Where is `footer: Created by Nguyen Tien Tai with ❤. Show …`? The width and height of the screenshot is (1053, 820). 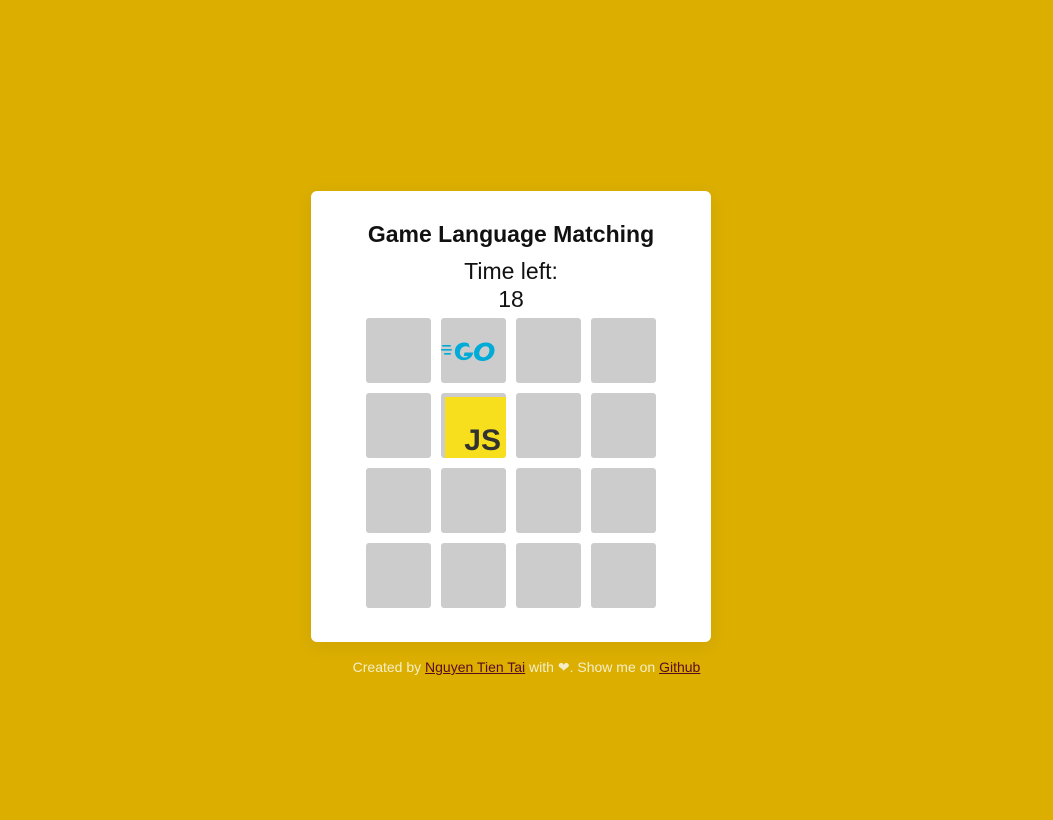 footer: Created by Nguyen Tien Tai with ❤. Show … is located at coordinates (526, 667).